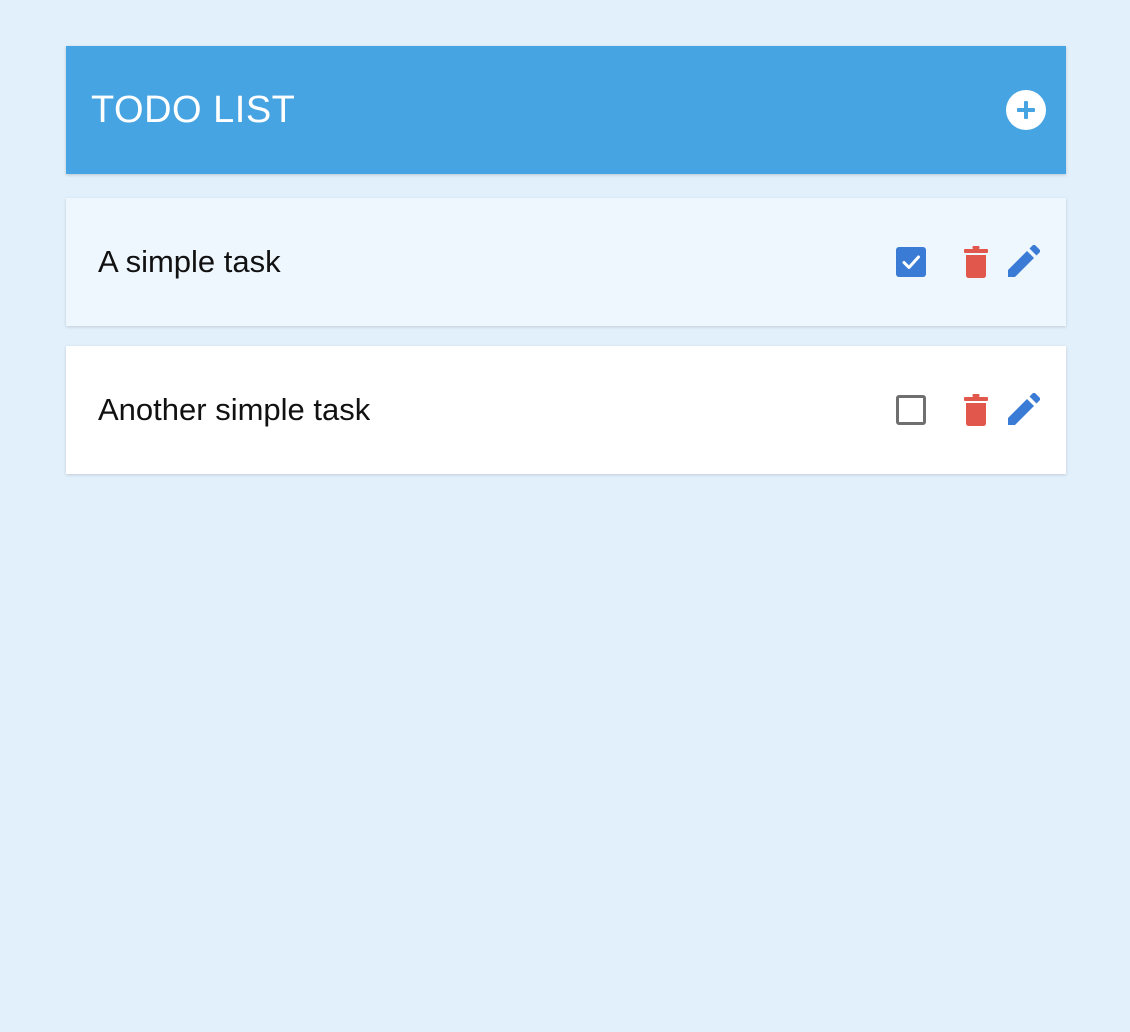  I want to click on list-item: A simple task, so click(566, 262).